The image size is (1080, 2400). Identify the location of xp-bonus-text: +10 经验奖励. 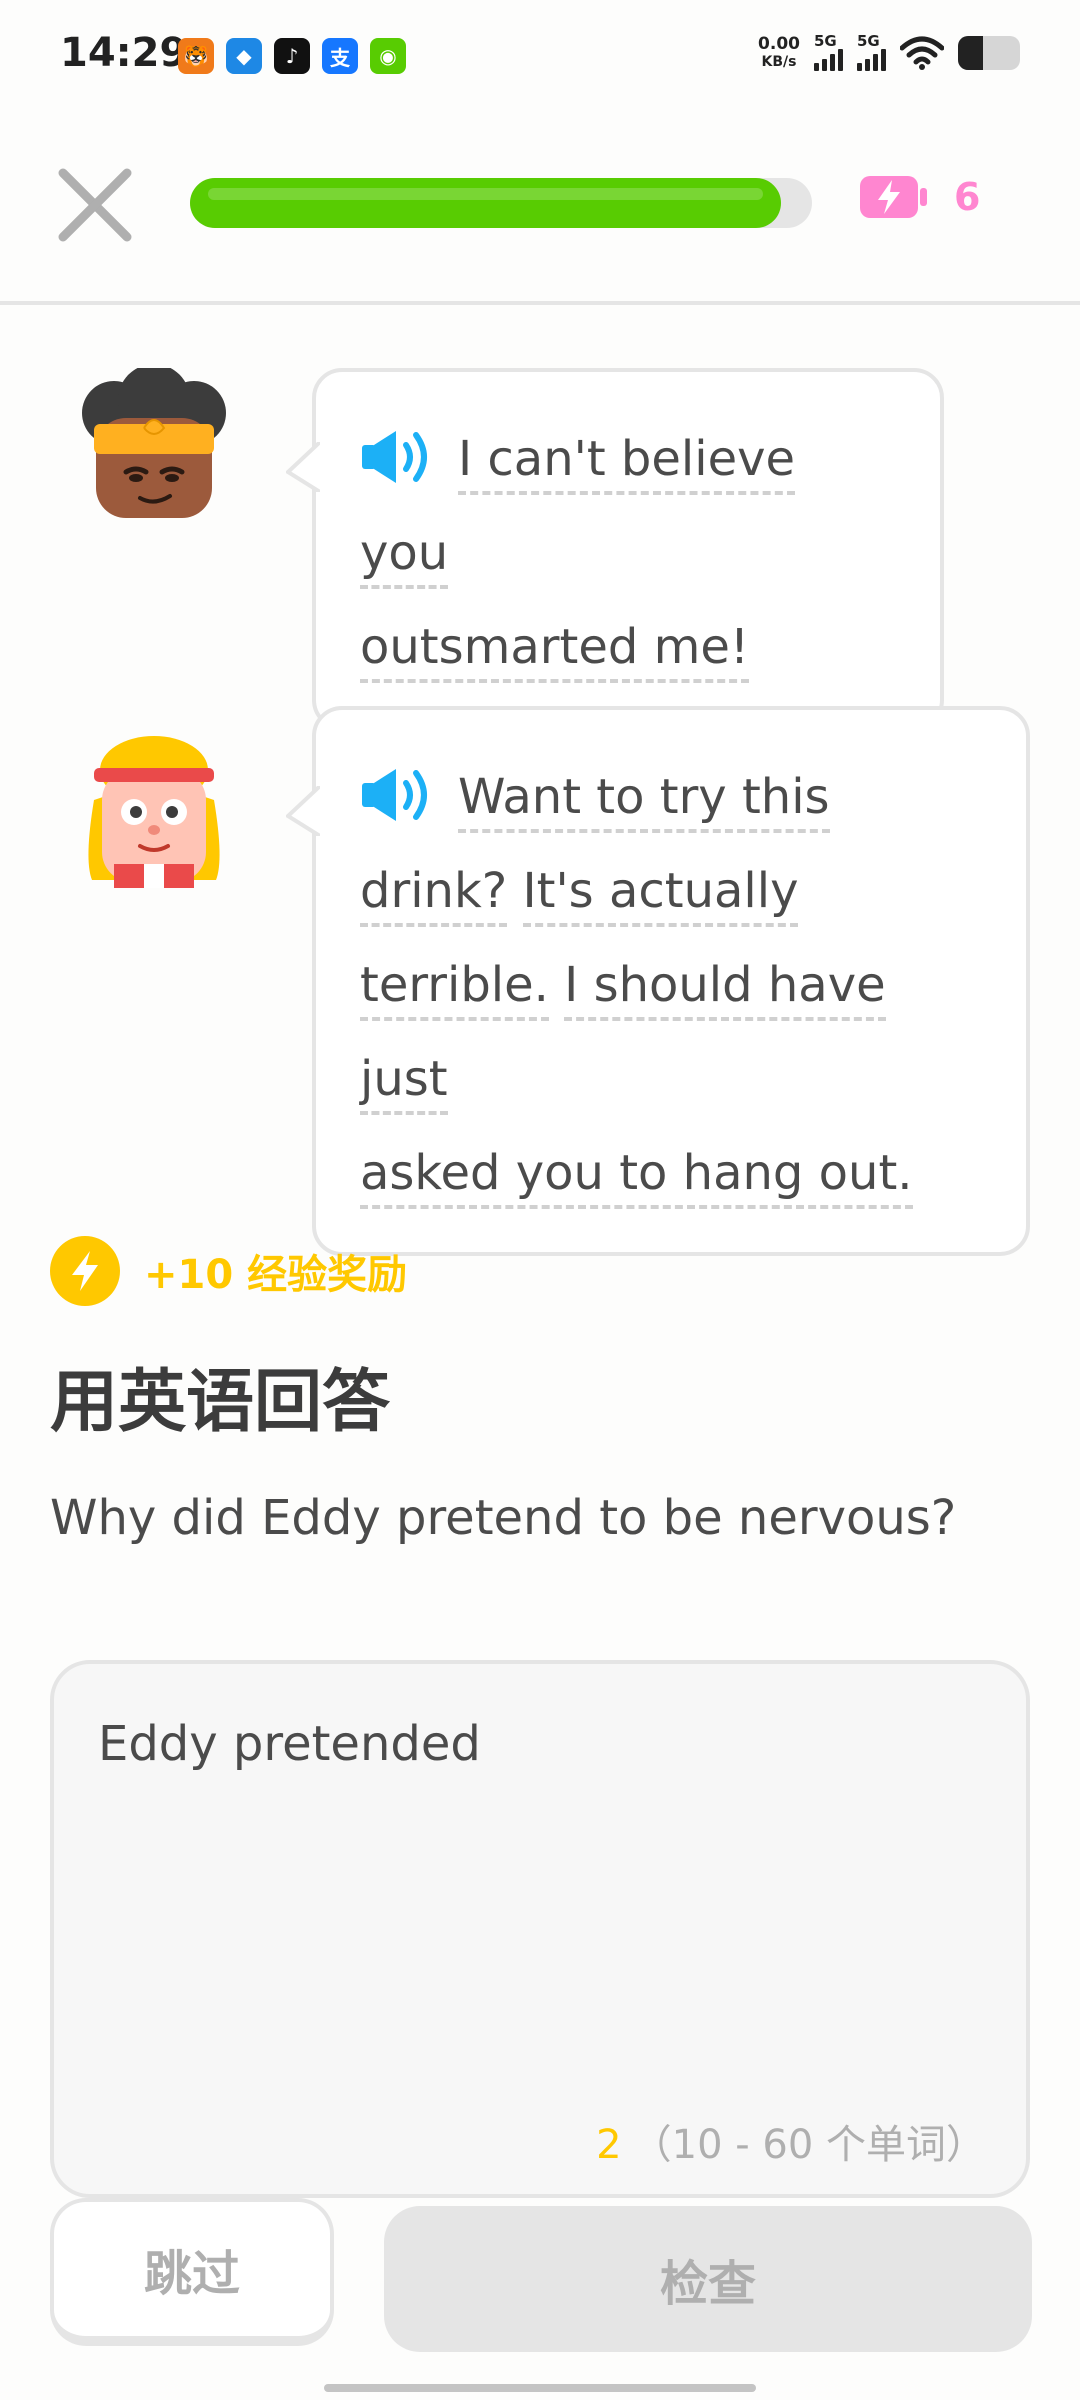
(276, 1275).